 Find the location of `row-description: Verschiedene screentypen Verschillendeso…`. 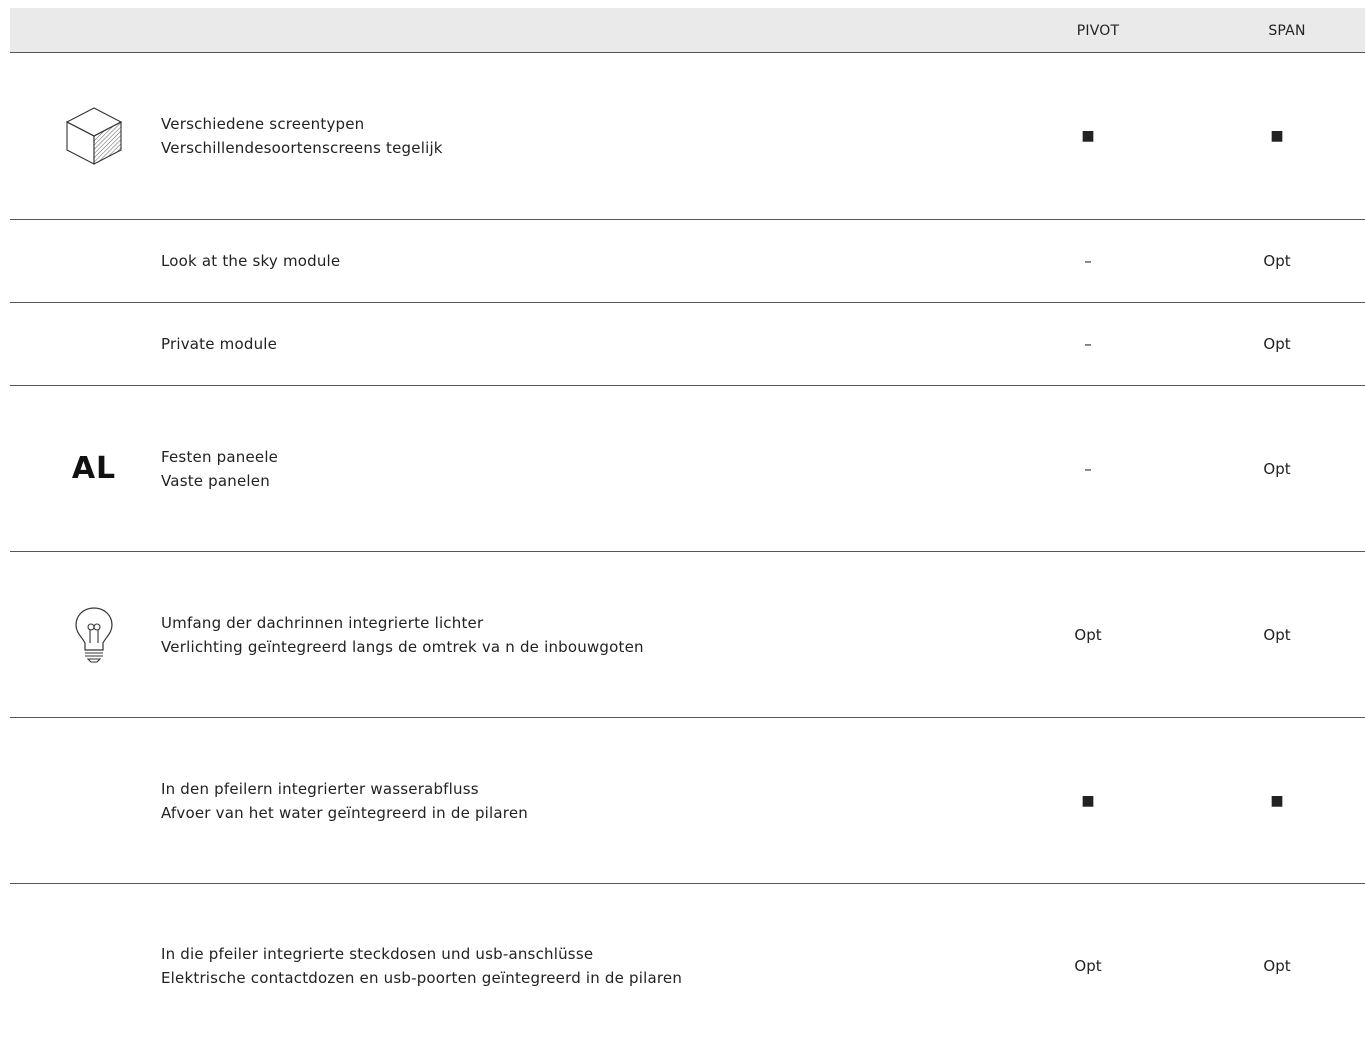

row-description: Verschiedene screentypen Verschillendeso… is located at coordinates (302, 136).